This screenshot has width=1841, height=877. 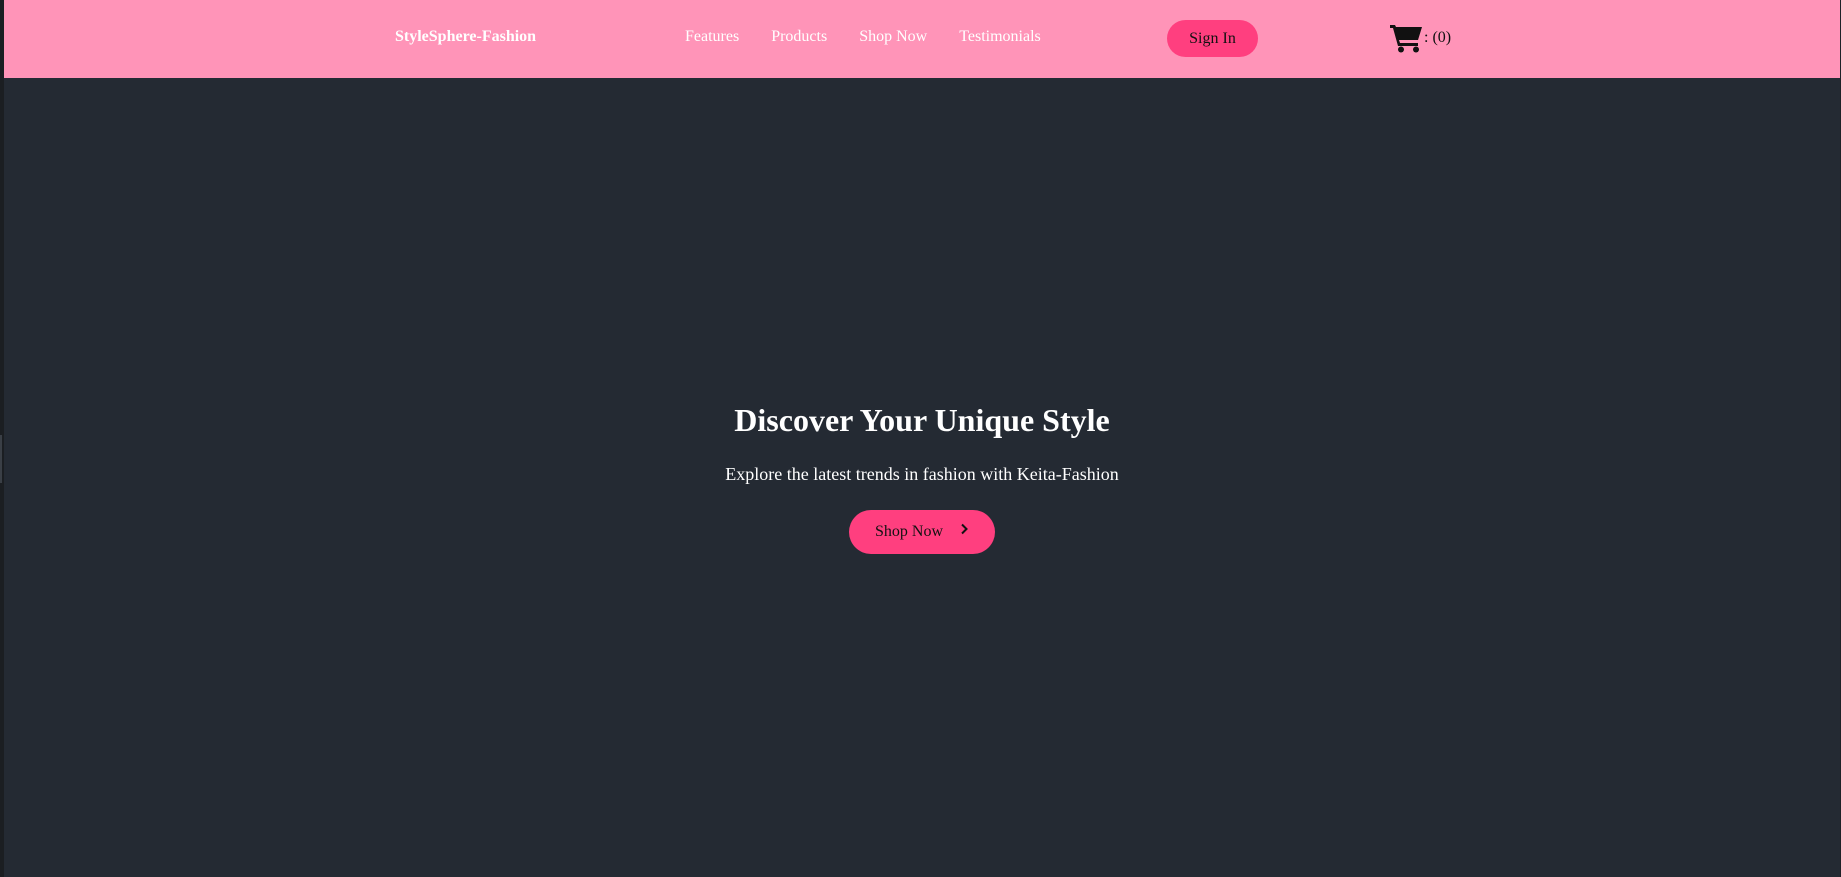 I want to click on chevron-right-icon, so click(x=964, y=529).